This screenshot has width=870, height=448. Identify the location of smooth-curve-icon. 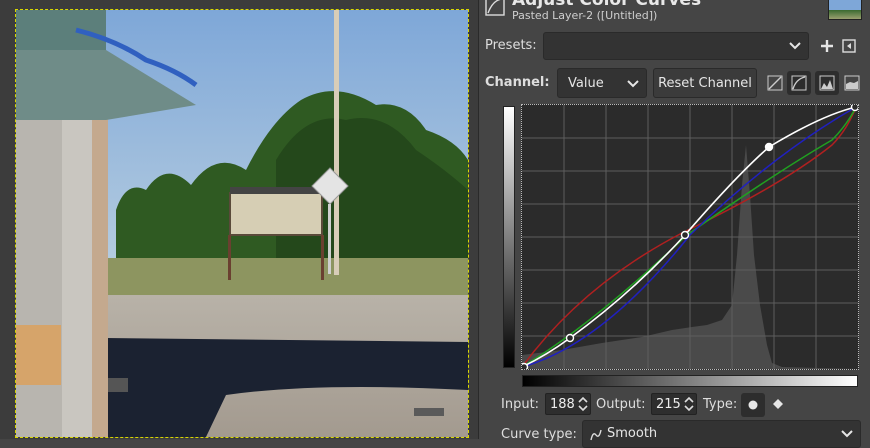
(596, 435).